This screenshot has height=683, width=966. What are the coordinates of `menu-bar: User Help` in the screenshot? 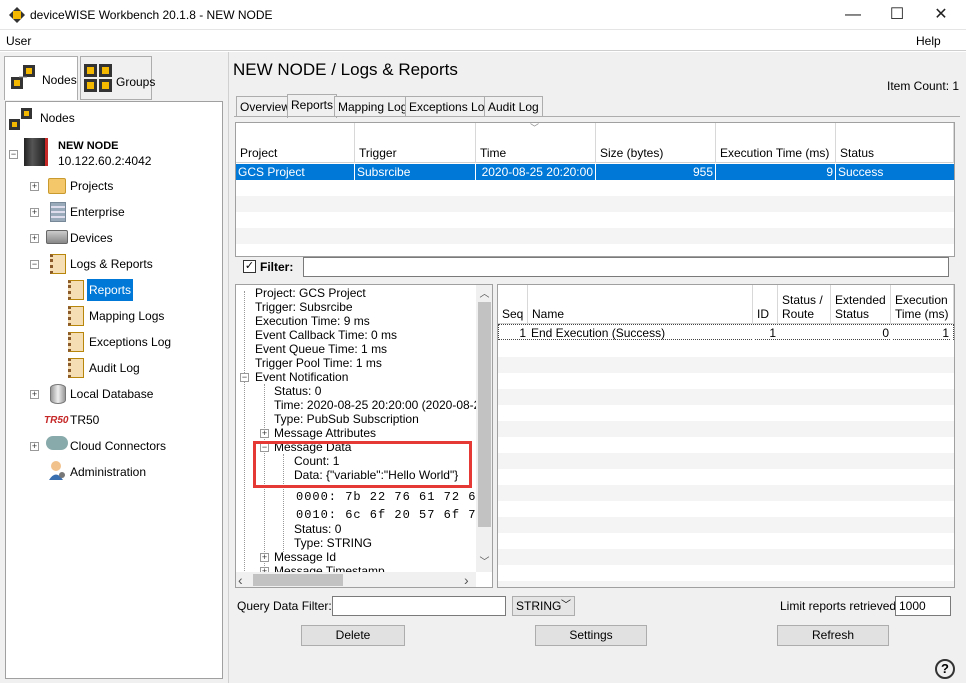 It's located at (483, 41).